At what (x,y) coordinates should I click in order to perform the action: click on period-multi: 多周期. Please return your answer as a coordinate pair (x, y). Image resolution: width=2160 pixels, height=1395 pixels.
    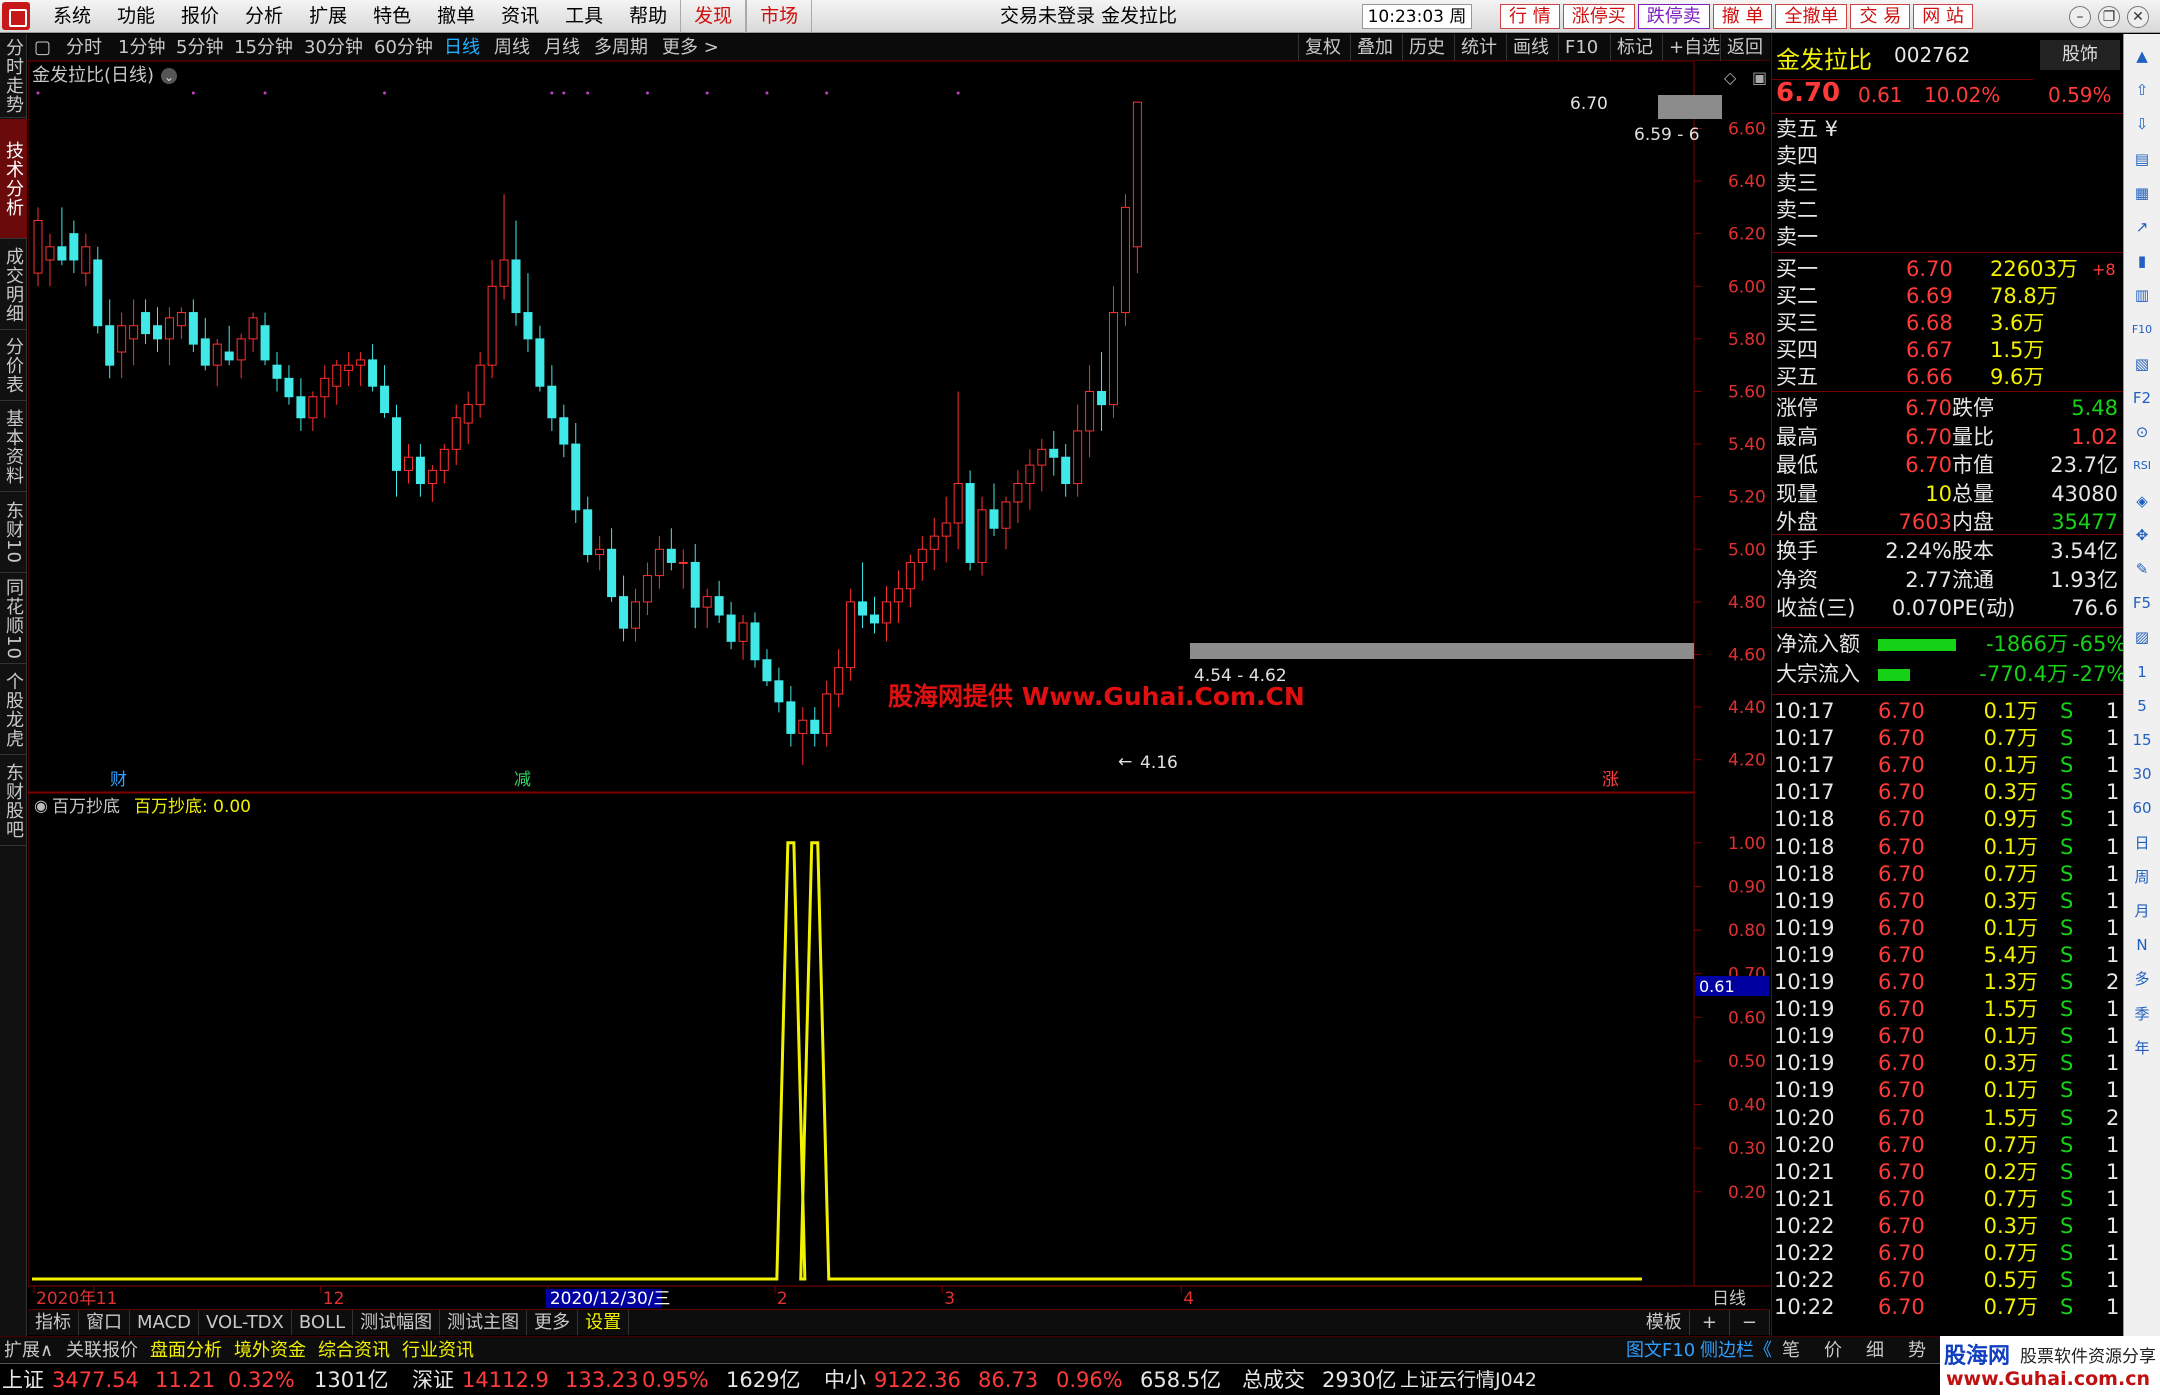
    Looking at the image, I should click on (621, 47).